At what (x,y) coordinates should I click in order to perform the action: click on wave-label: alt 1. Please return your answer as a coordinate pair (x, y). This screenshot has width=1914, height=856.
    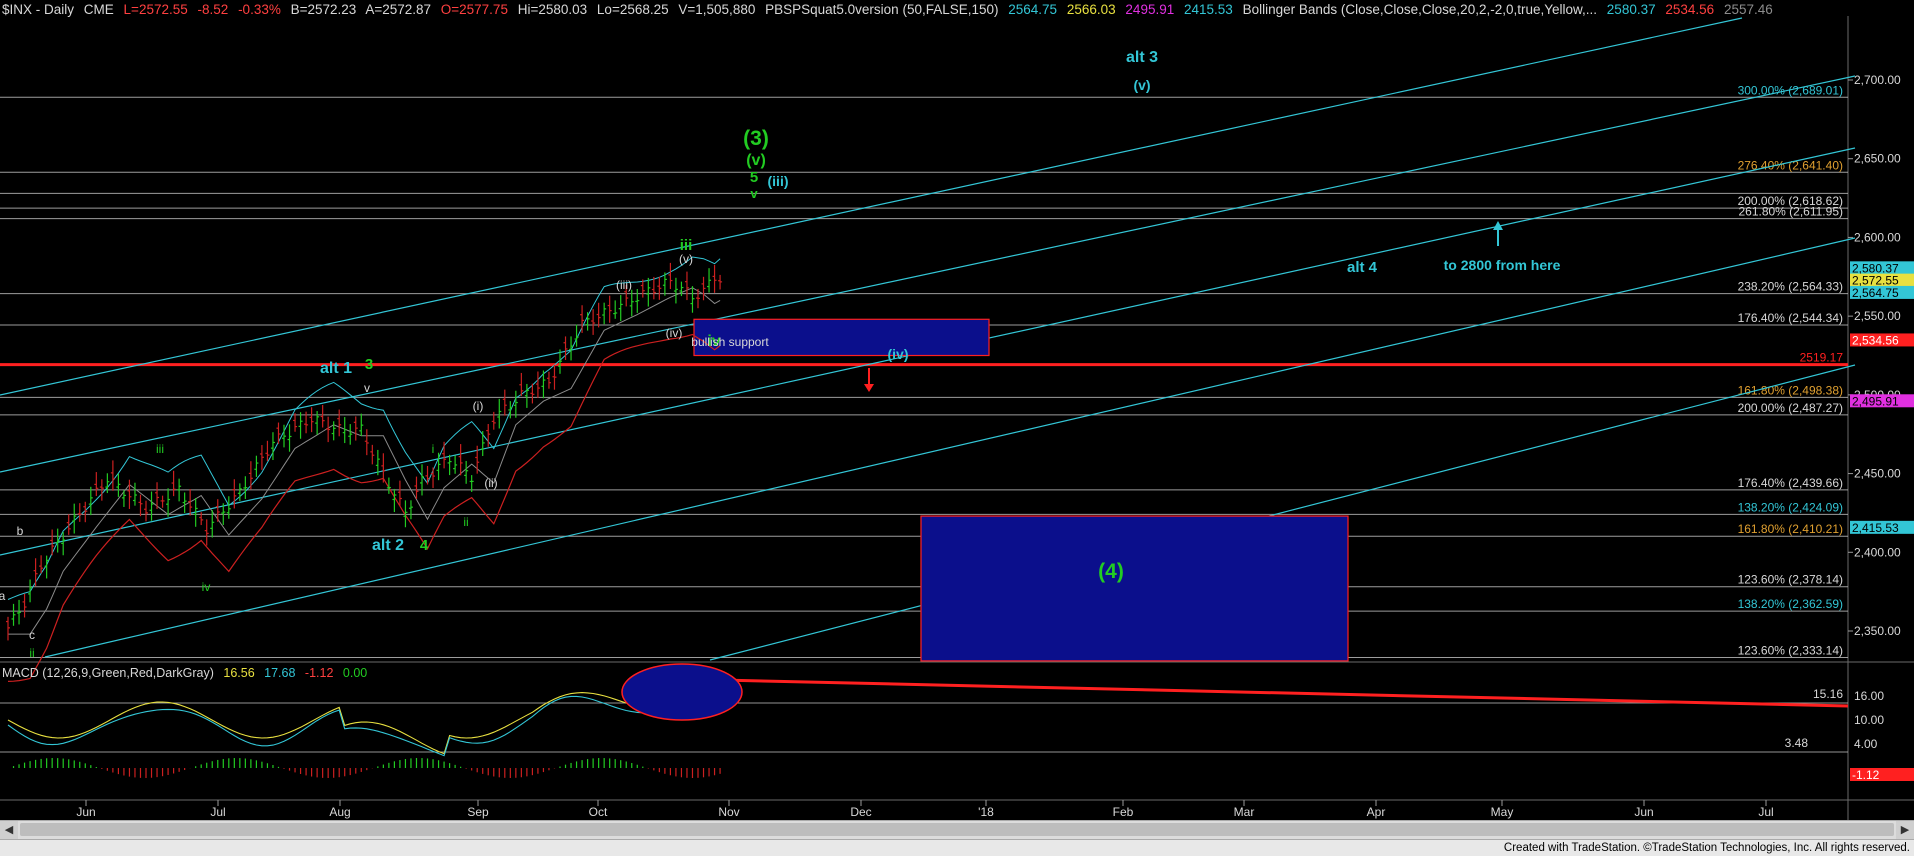
    Looking at the image, I should click on (336, 368).